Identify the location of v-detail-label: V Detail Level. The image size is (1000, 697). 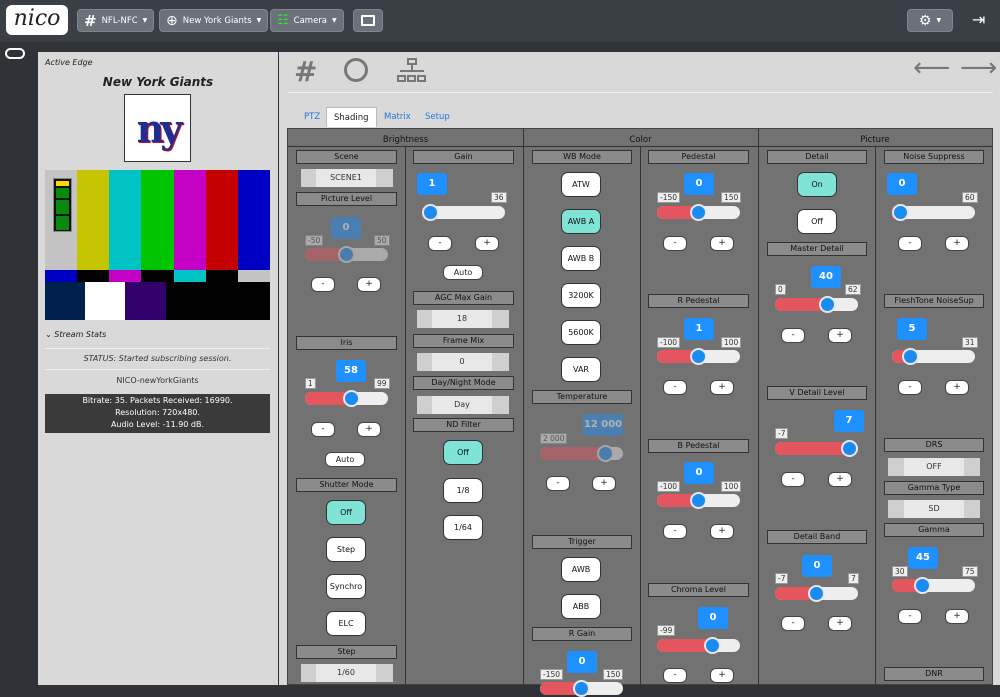
(817, 393).